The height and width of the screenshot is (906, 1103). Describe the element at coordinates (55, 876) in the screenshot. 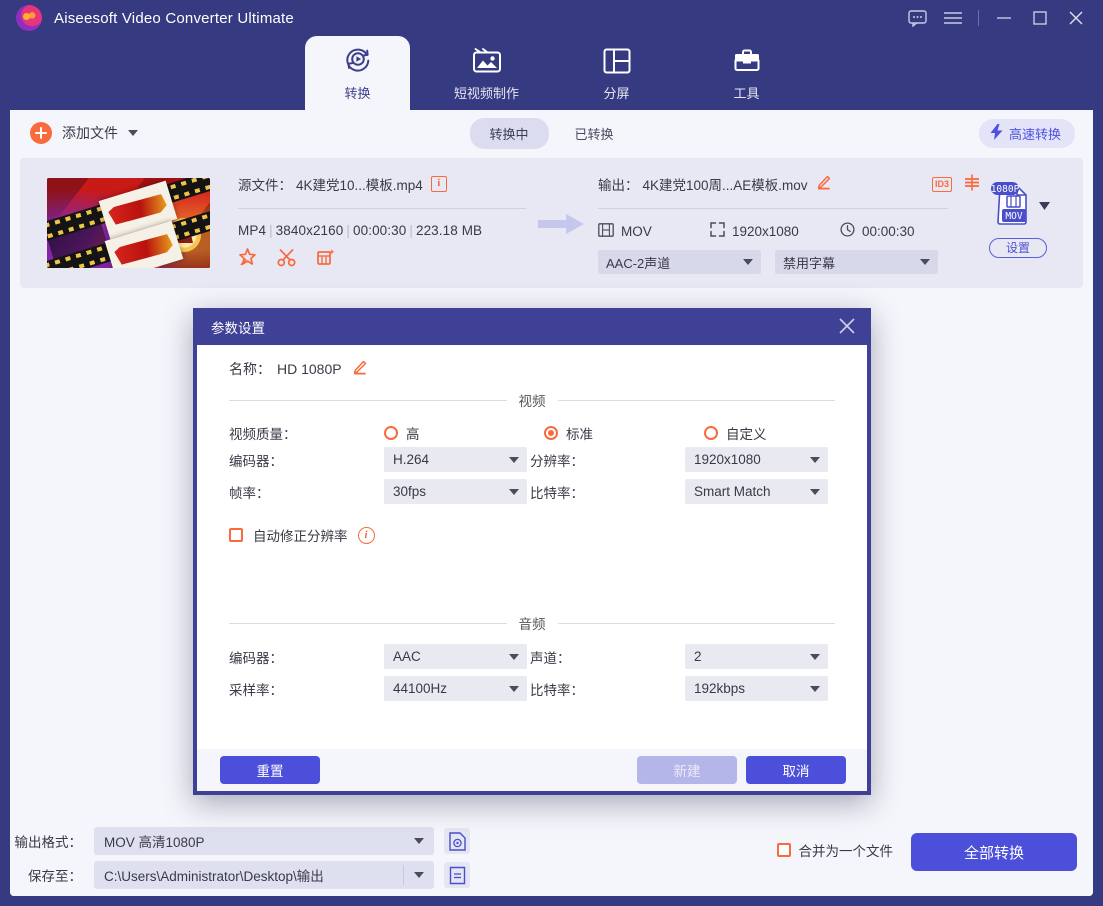

I see `save-to-label: 保存至：` at that location.